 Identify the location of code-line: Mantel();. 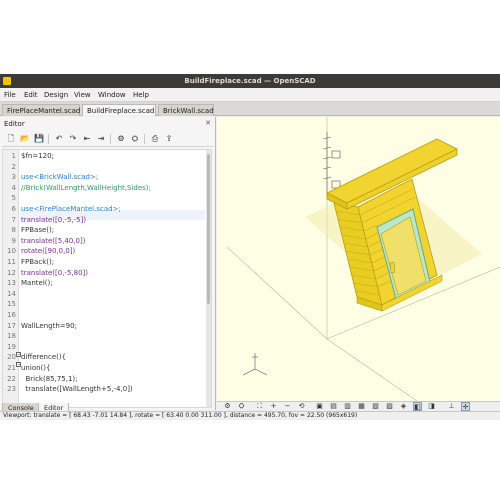
(37, 283).